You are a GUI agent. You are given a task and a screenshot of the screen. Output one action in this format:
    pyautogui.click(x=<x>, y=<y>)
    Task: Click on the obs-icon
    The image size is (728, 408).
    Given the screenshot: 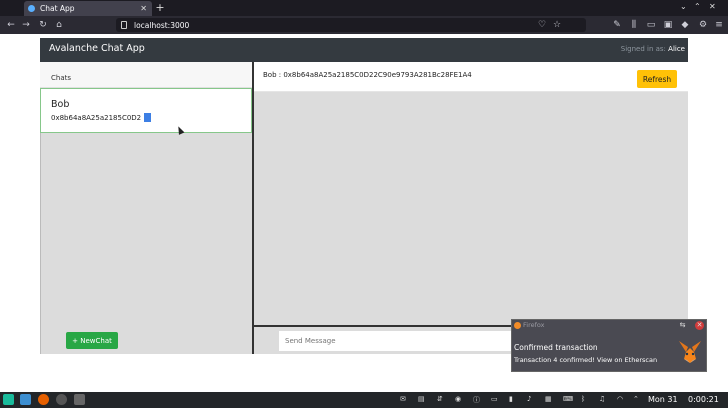 What is the action you would take?
    pyautogui.click(x=61, y=399)
    